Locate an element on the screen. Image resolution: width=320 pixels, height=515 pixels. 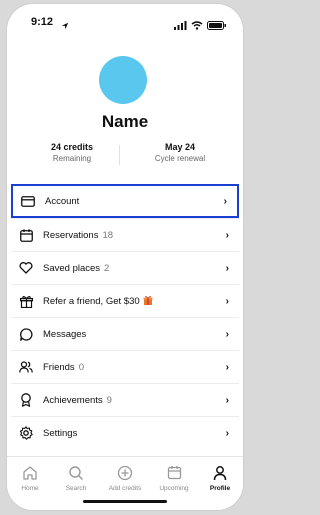
status-time: 9:12 is located at coordinates (42, 22).